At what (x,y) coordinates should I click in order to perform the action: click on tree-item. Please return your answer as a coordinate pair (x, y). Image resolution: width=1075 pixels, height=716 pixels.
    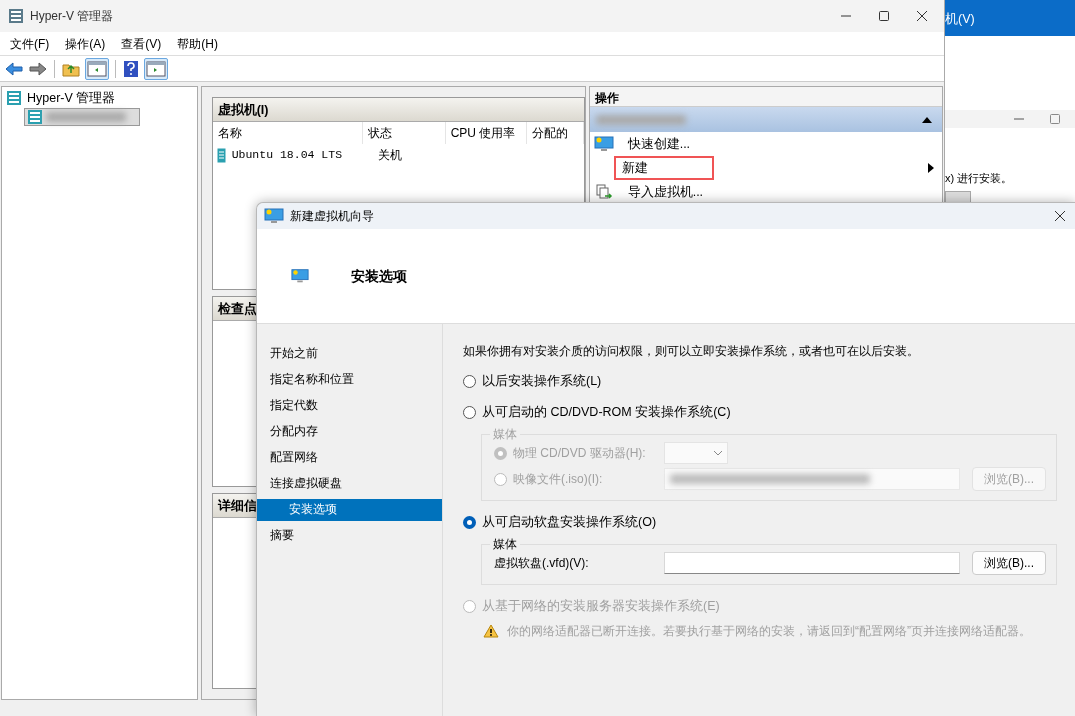
    Looking at the image, I should click on (82, 116).